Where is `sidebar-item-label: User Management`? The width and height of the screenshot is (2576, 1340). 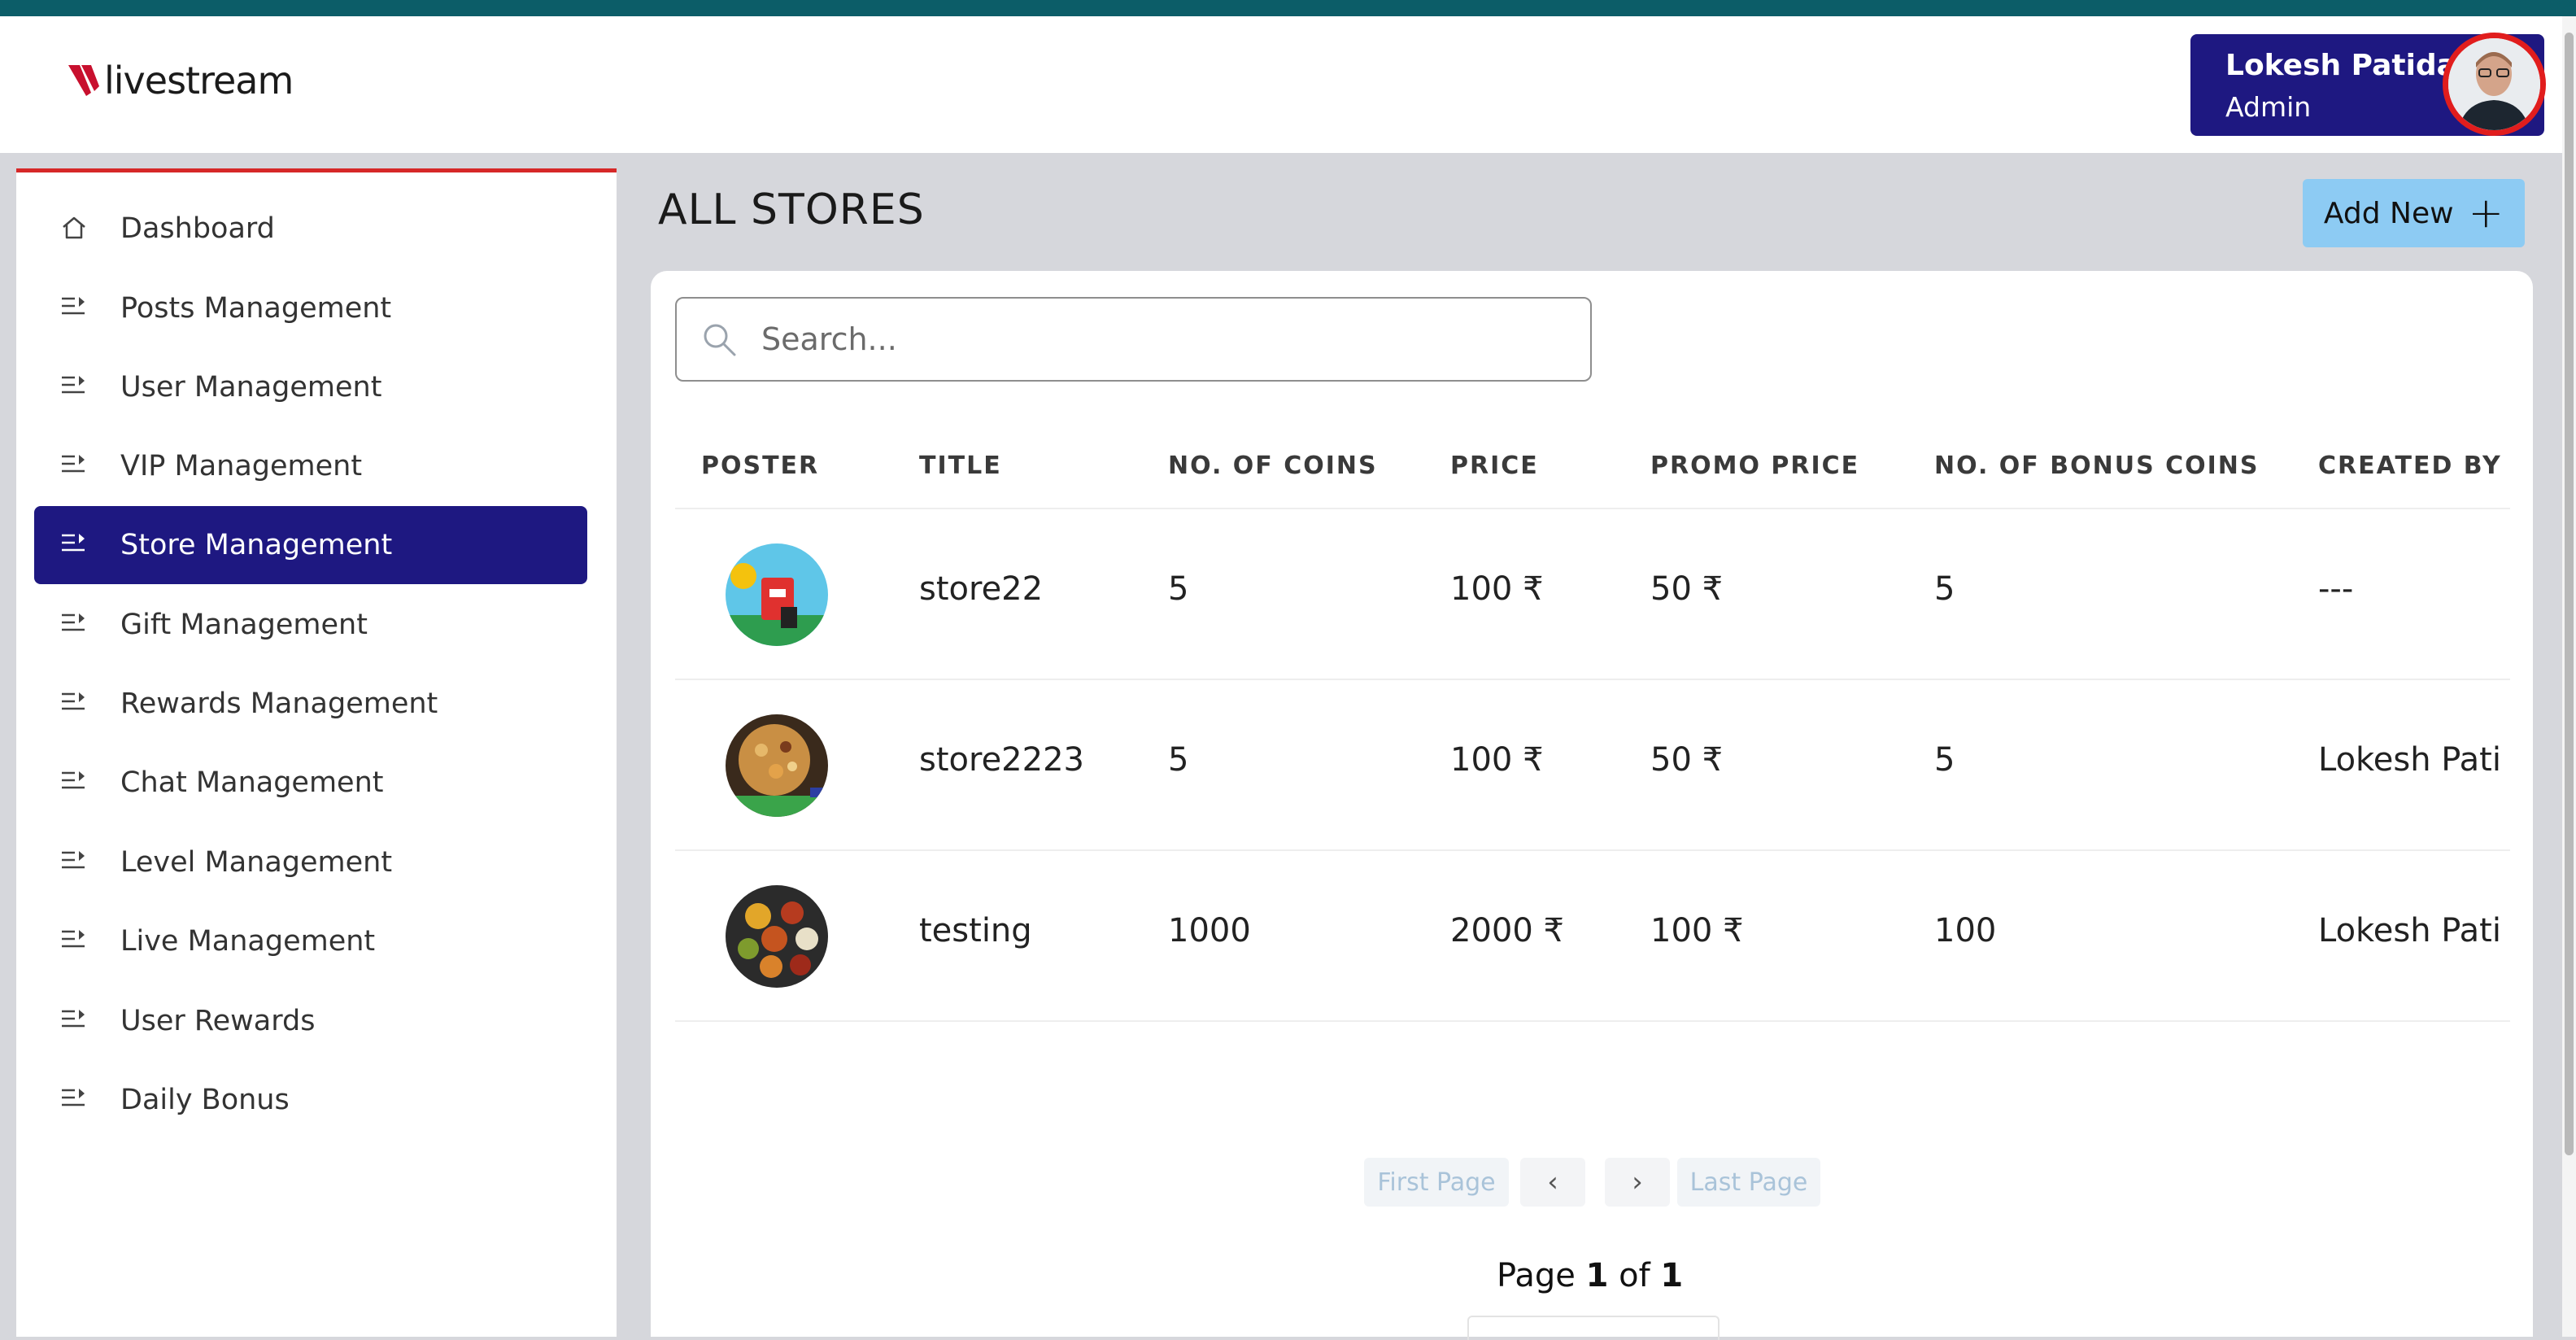
sidebar-item-label: User Management is located at coordinates (251, 387).